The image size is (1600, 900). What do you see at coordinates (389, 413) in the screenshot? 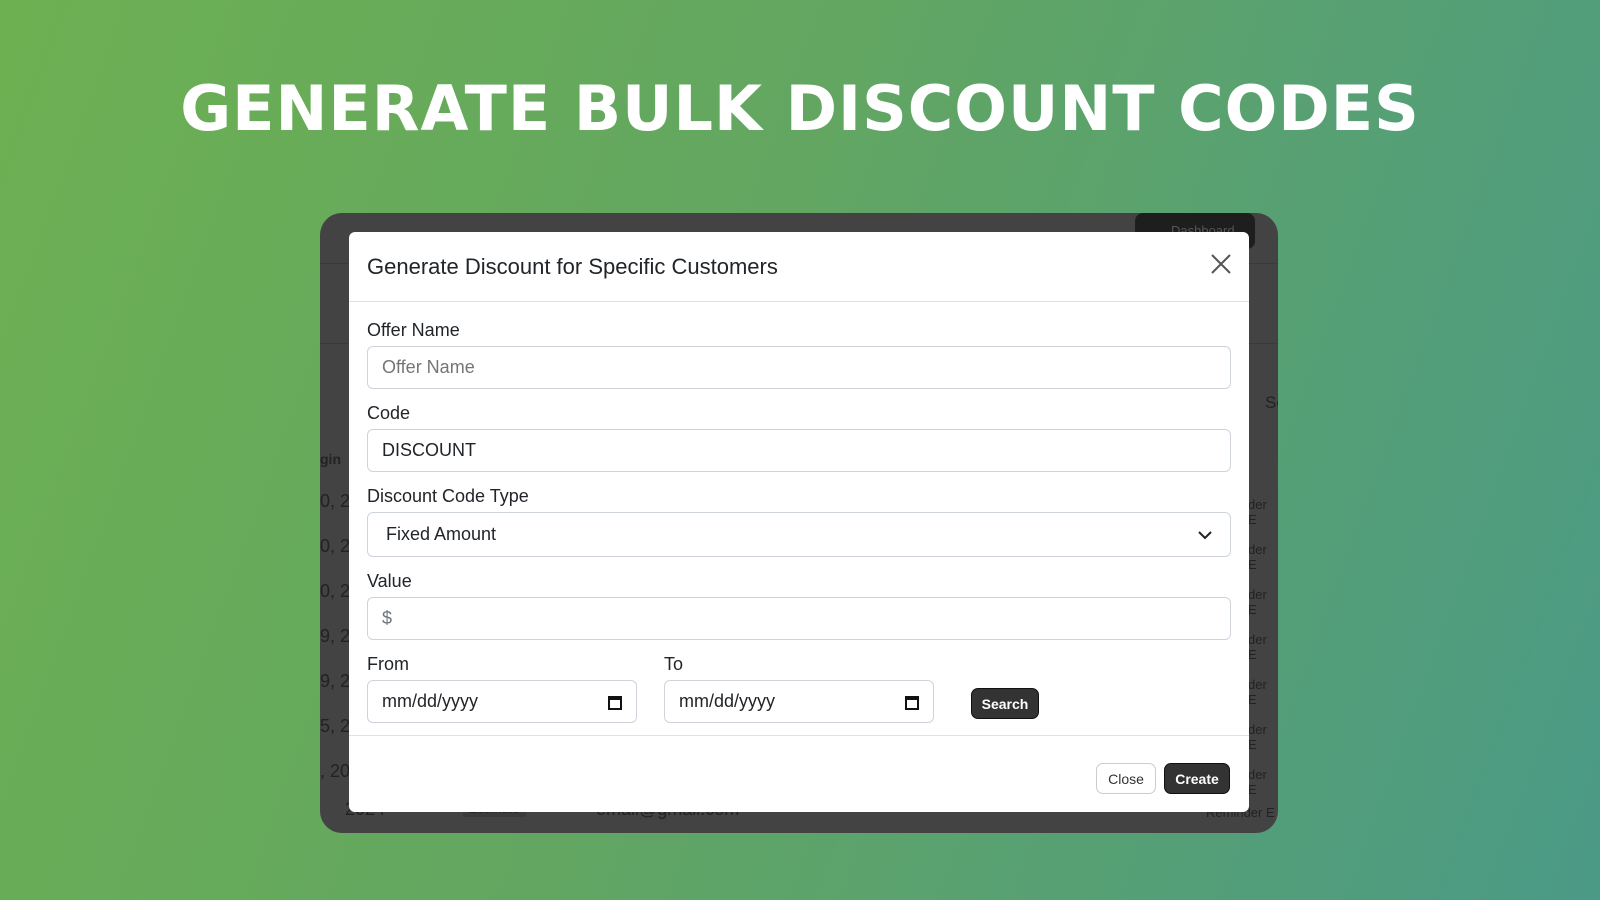
I see `code-label: Code` at bounding box center [389, 413].